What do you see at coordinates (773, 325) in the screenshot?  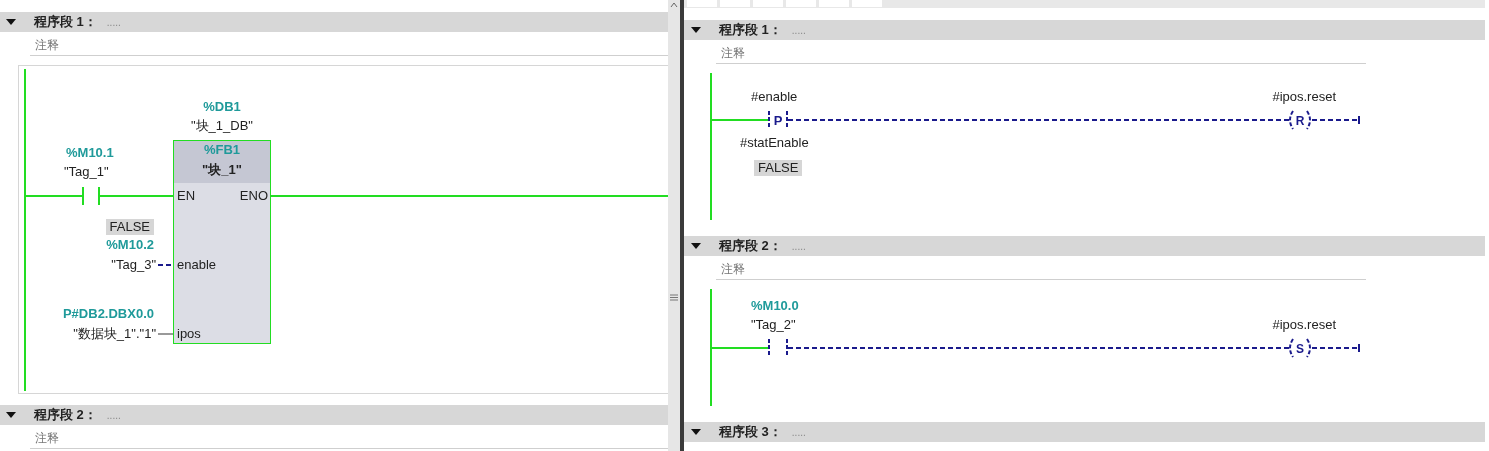 I see `contact-name: "Tag_2"` at bounding box center [773, 325].